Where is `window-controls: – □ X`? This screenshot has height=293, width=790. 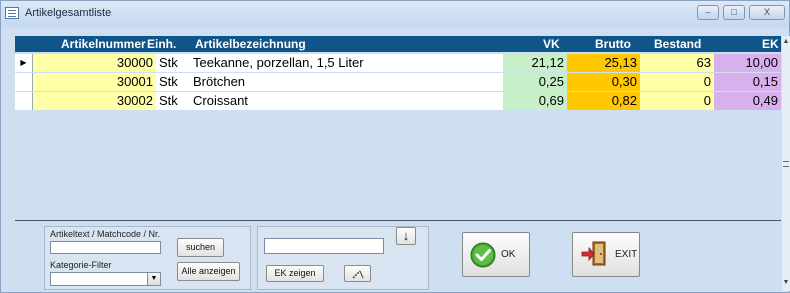 window-controls: – □ X is located at coordinates (741, 12).